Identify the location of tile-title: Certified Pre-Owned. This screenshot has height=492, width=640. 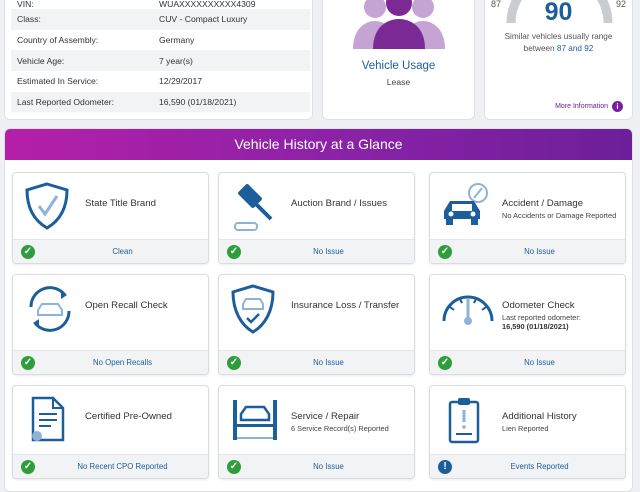
(128, 416).